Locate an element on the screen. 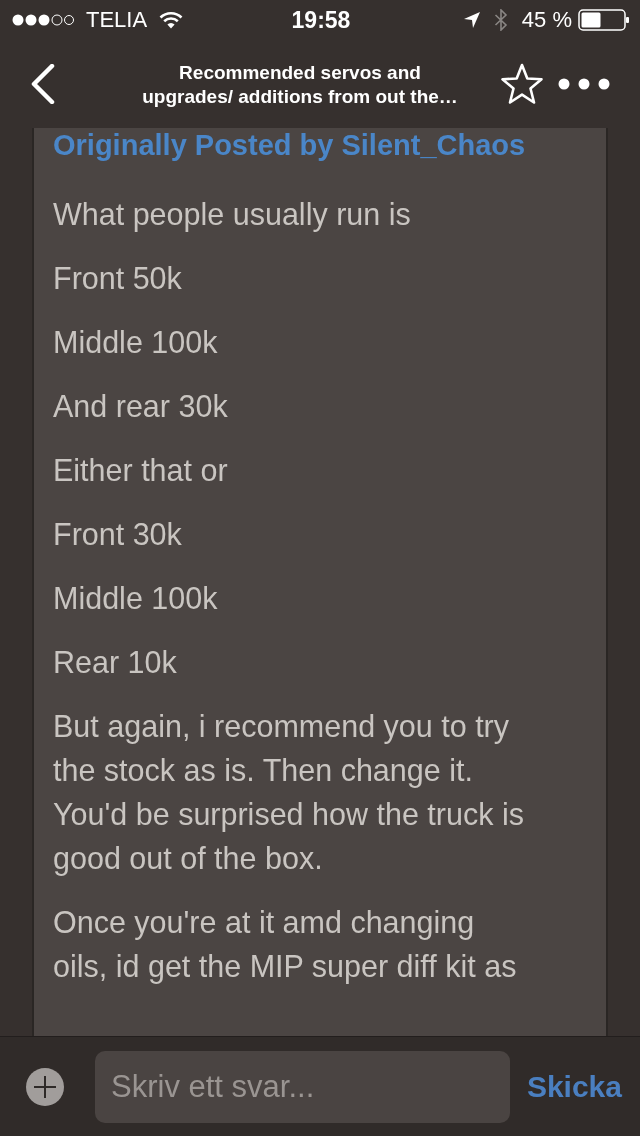 The height and width of the screenshot is (1136, 640). quote-attribution-link: Originally Posted by Silent_Chaos is located at coordinates (329, 145).